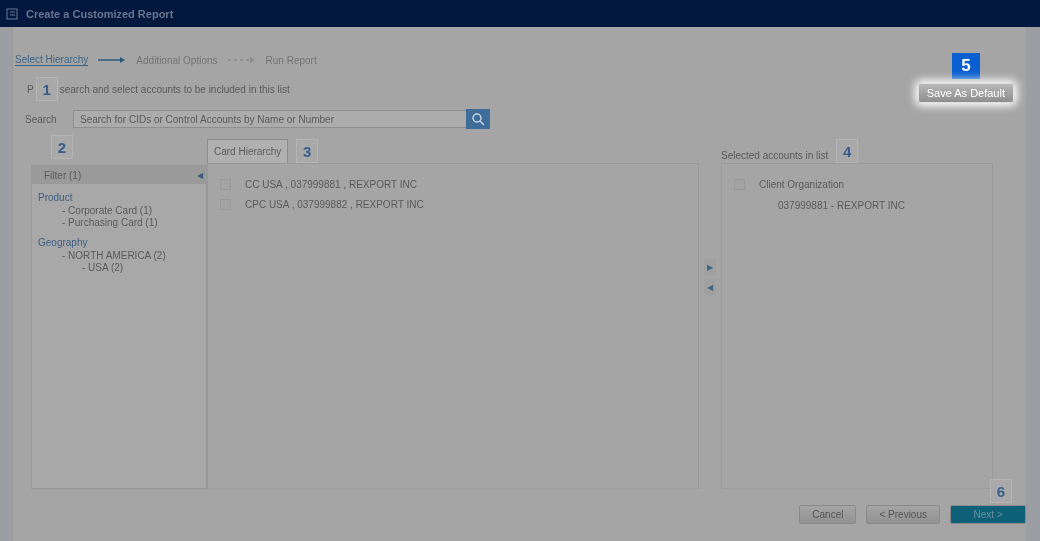 This screenshot has width=1040, height=541. Describe the element at coordinates (710, 267) in the screenshot. I see `move-button: ▶` at that location.